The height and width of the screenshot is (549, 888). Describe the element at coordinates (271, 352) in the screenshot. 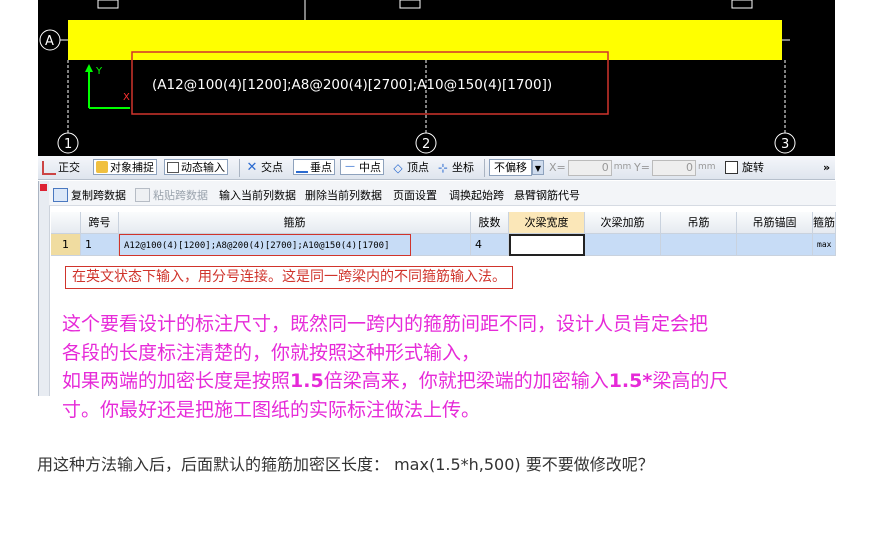

I see `overlay-line-2: 各段的长度标注清楚的，你就按照这种形式输入，` at that location.